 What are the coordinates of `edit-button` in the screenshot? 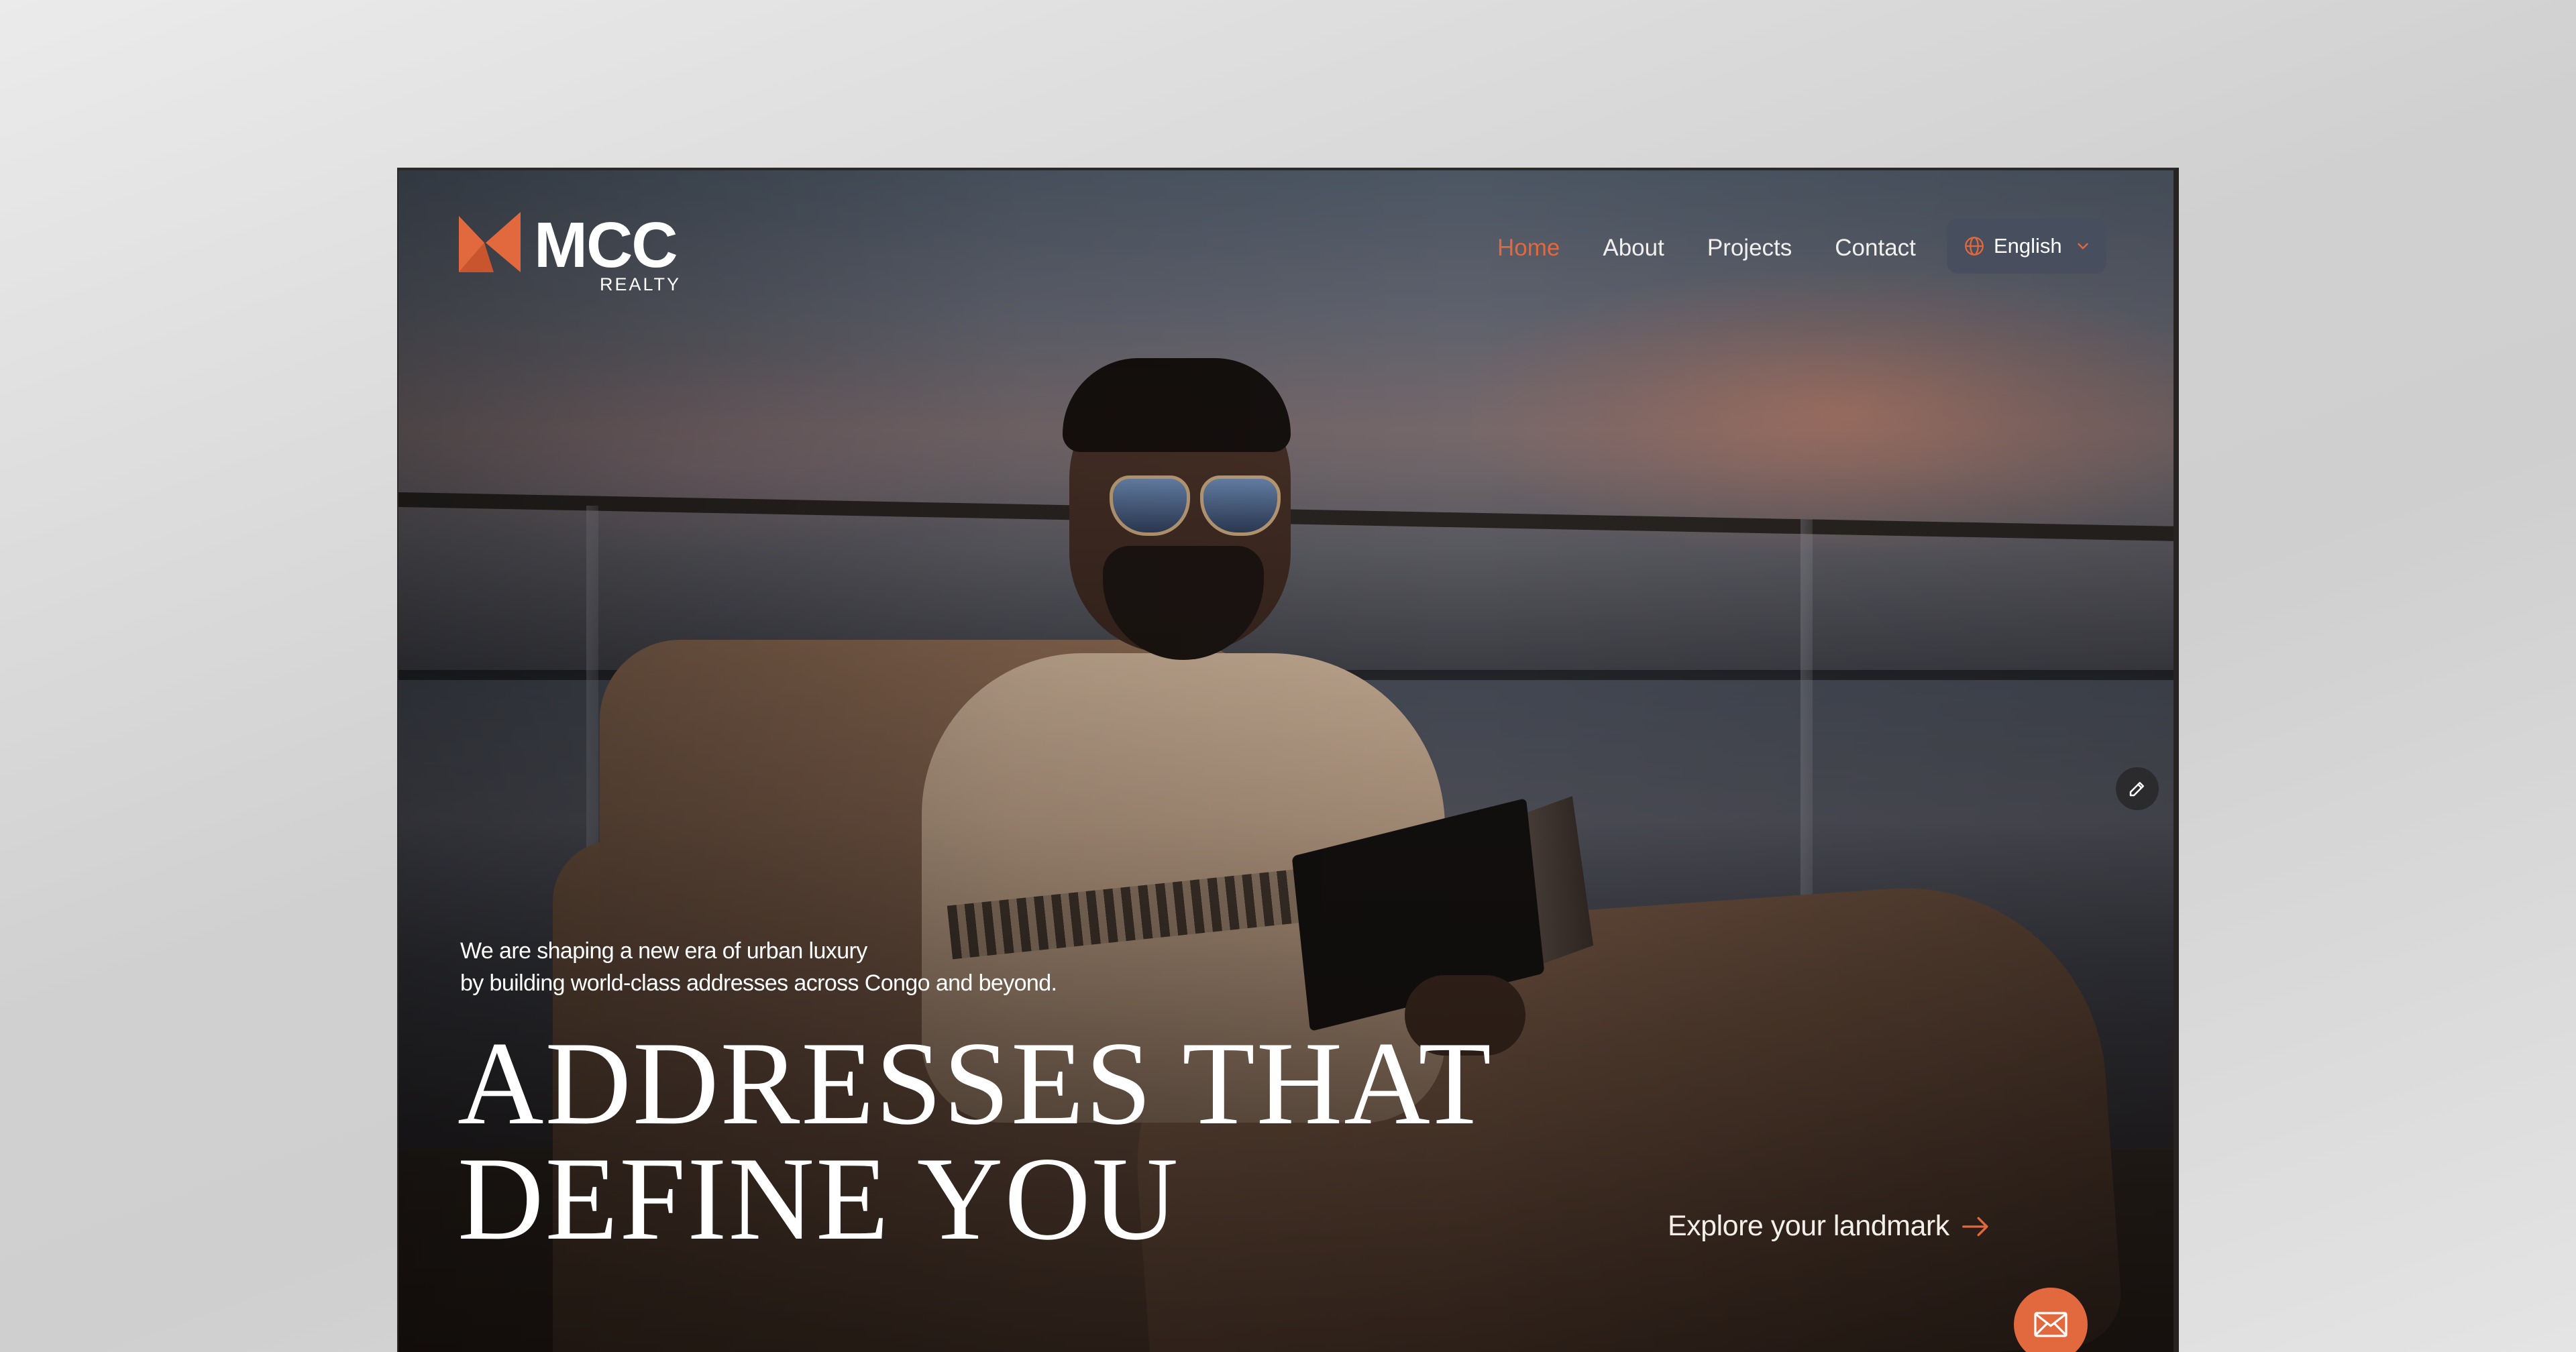 It's located at (2137, 788).